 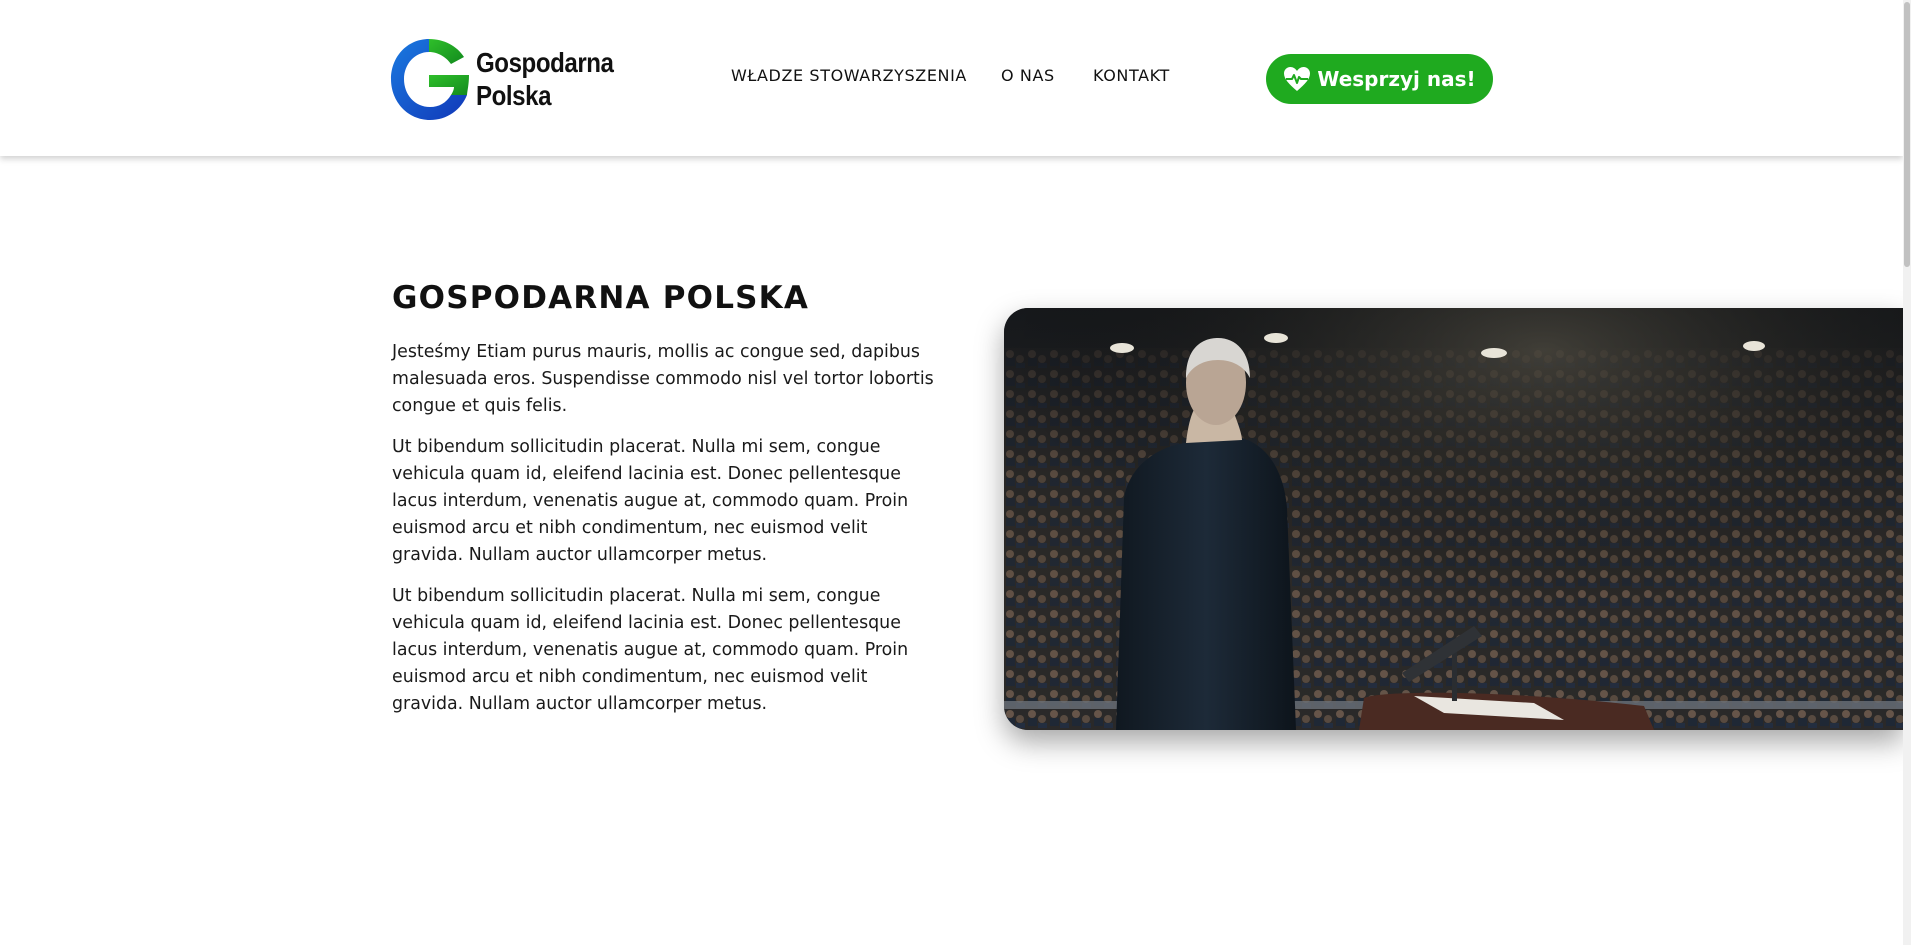 What do you see at coordinates (1297, 79) in the screenshot?
I see `heart-pulse-icon` at bounding box center [1297, 79].